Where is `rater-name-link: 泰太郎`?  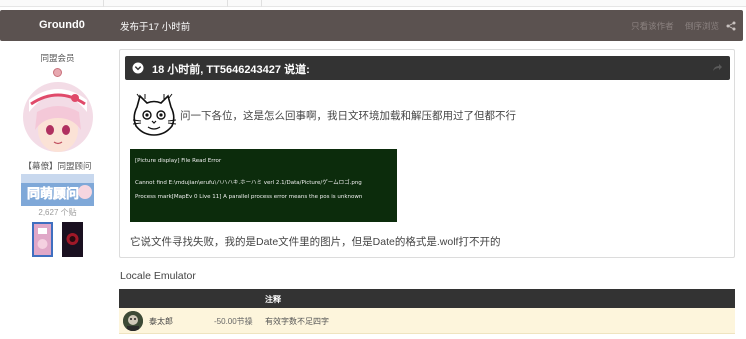
rater-name-link: 泰太郎 is located at coordinates (161, 321).